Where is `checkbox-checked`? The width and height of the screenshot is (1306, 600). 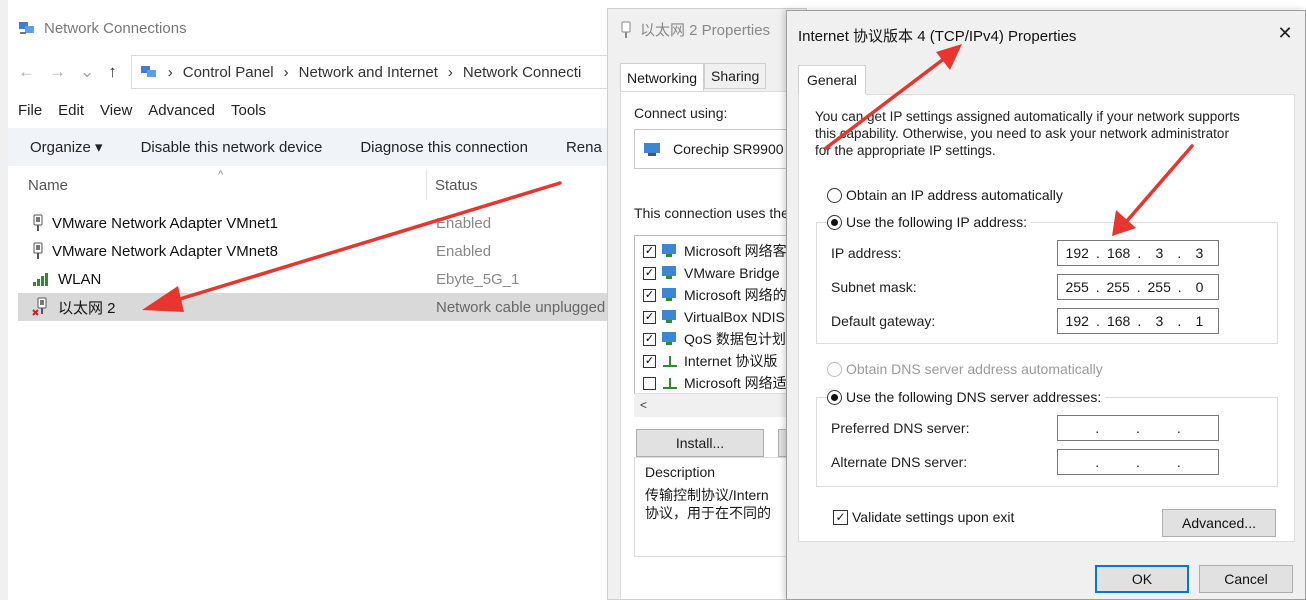
checkbox-checked is located at coordinates (840, 517).